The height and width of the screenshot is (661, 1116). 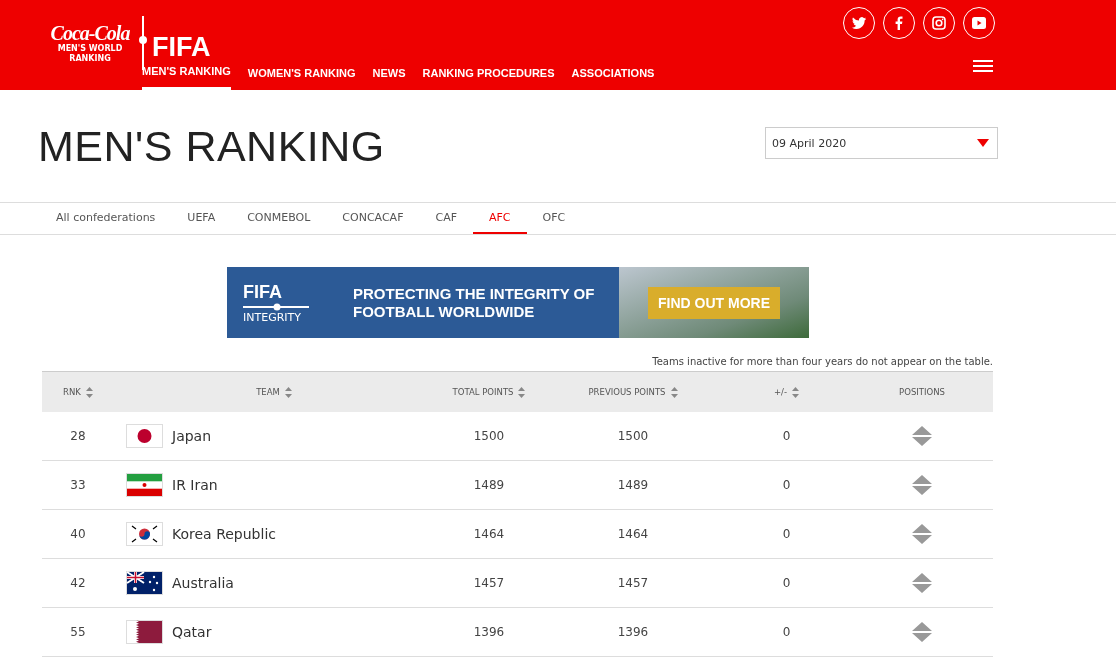 I want to click on rank-cell: 55, so click(x=78, y=632).